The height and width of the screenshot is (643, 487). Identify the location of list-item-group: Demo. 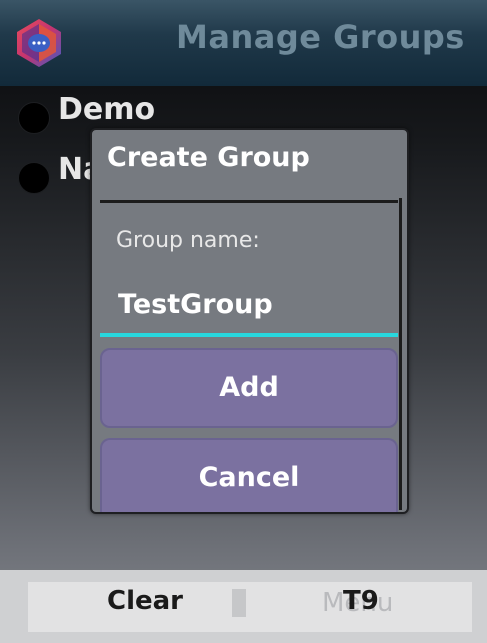
(168, 112).